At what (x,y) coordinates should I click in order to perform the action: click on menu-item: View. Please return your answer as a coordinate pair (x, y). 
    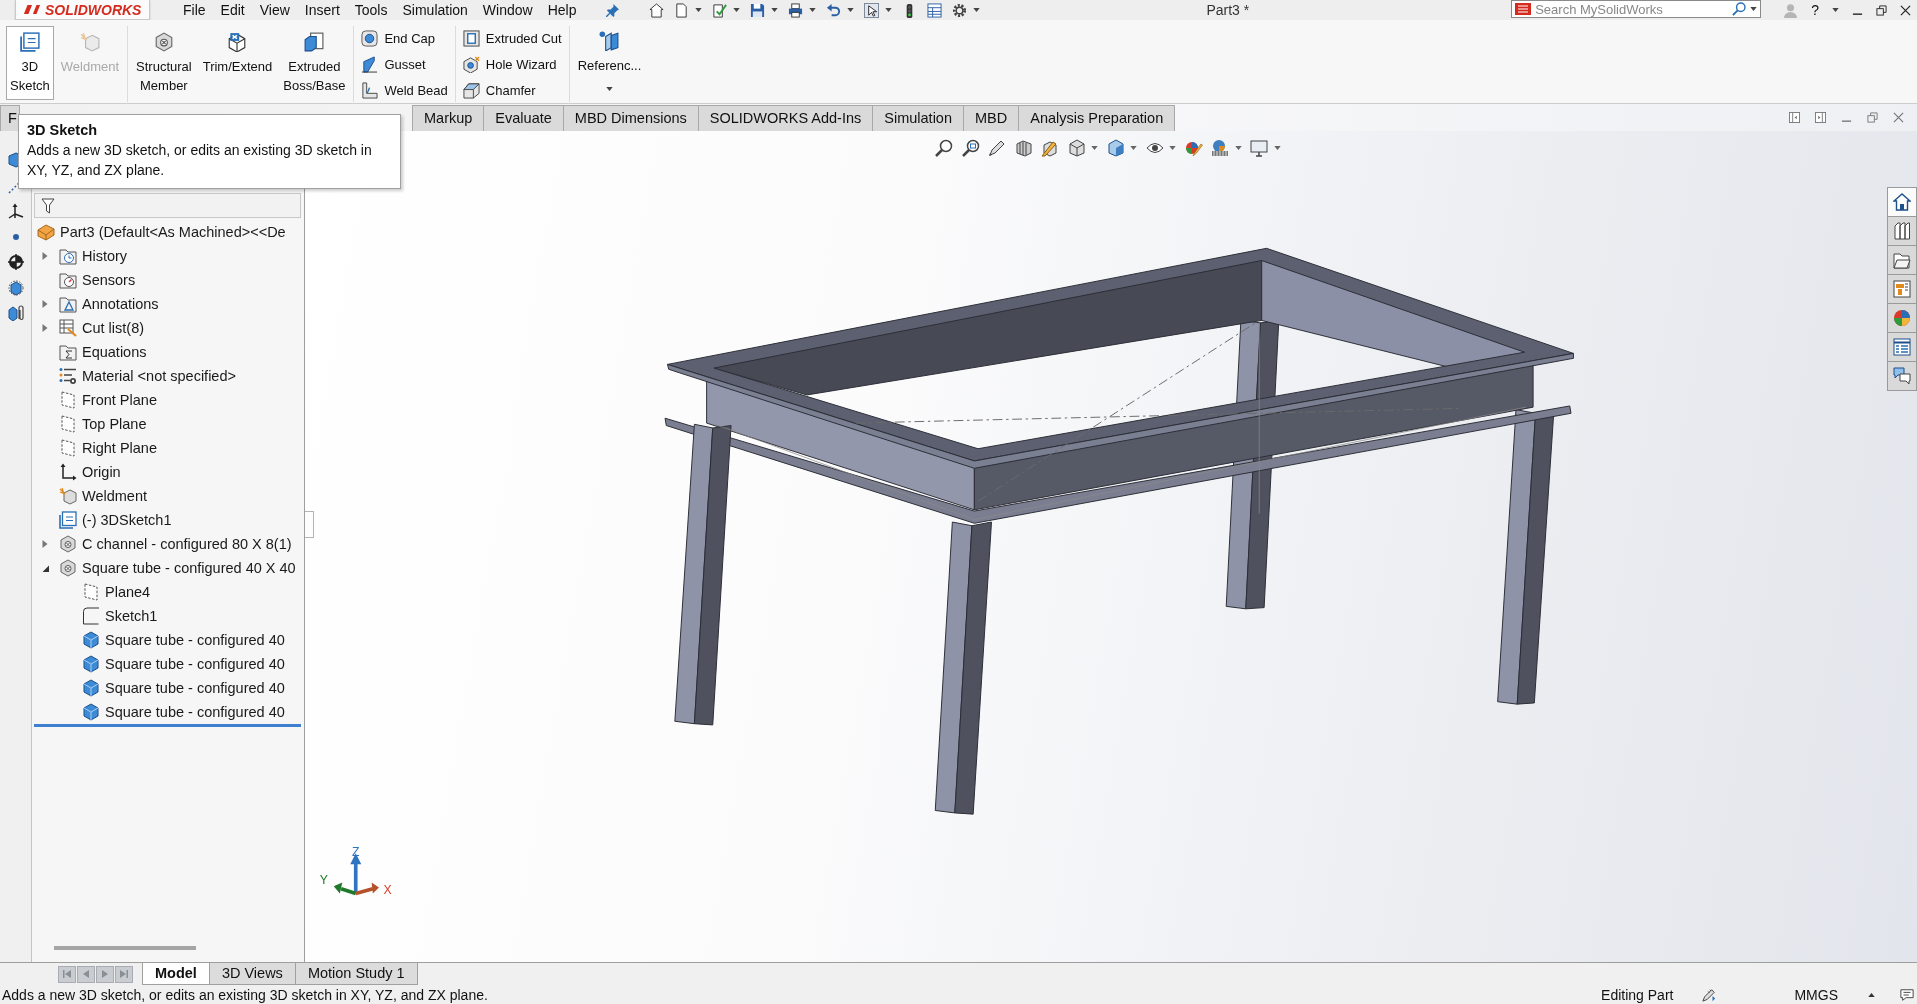
    Looking at the image, I should click on (274, 10).